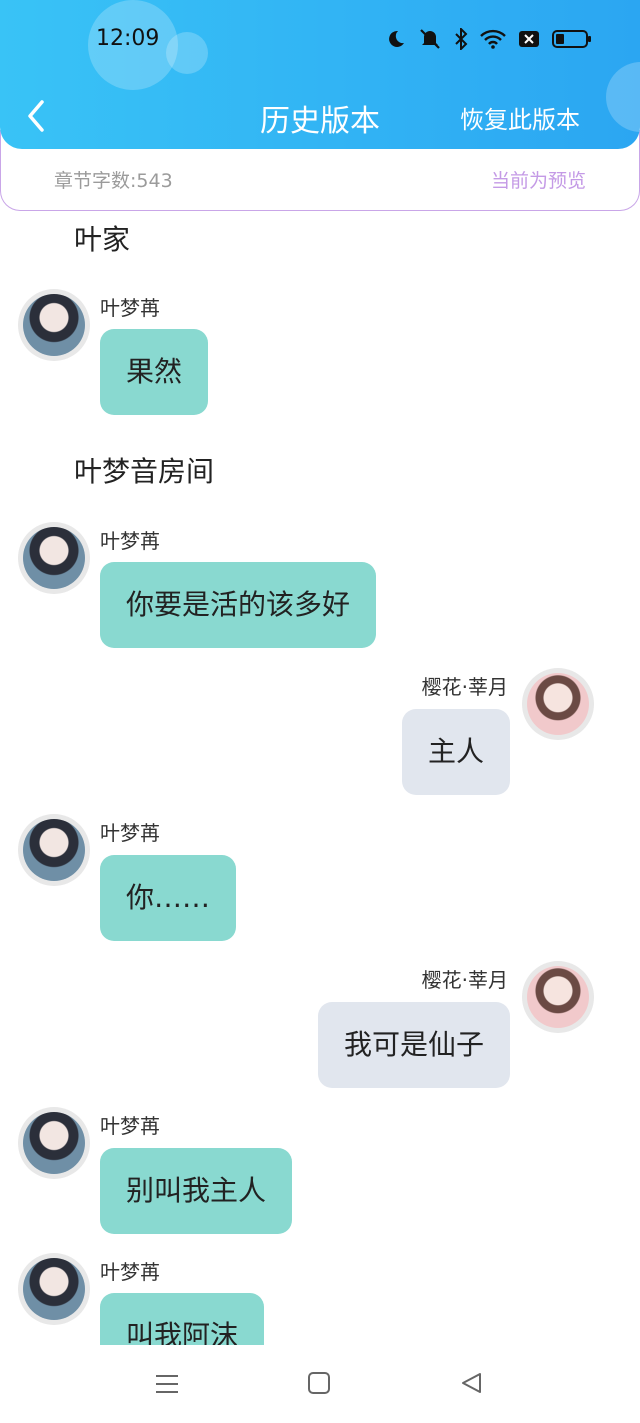 This screenshot has height=1423, width=640. I want to click on status-icons, so click(489, 39).